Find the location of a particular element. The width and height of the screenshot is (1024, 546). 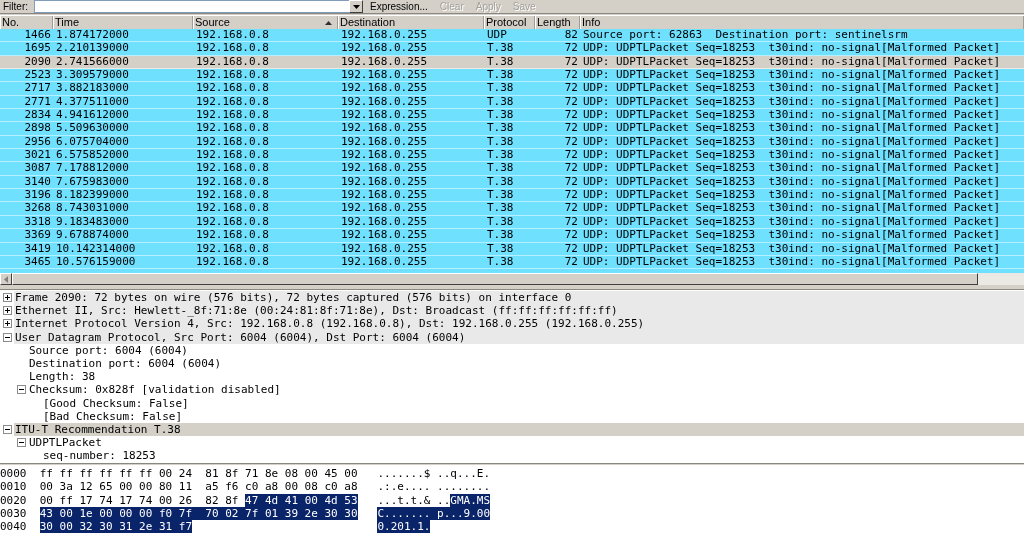

packet-number: 3419 is located at coordinates (37, 248).